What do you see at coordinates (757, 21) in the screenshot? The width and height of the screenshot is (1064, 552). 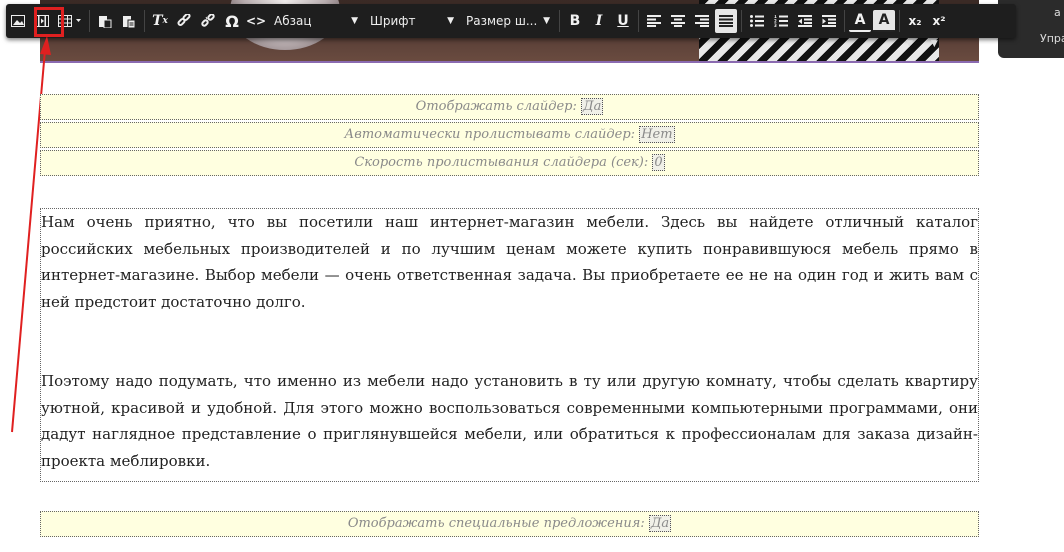 I see `bullet-list-icon` at bounding box center [757, 21].